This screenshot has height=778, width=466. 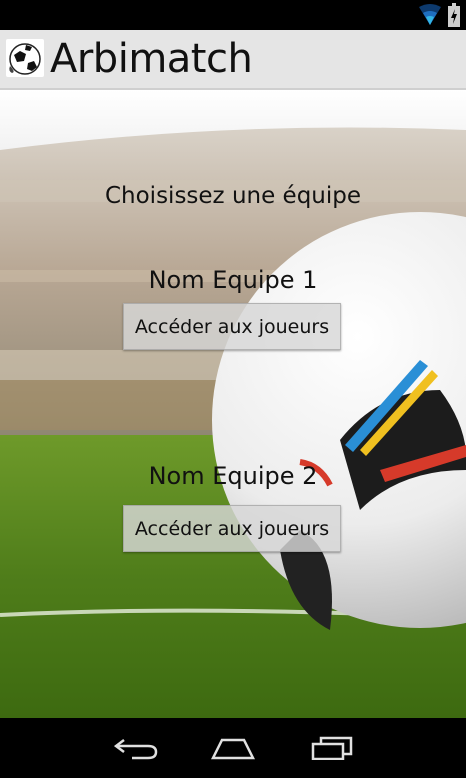 What do you see at coordinates (151, 59) in the screenshot?
I see `app-title: Arbimatch` at bounding box center [151, 59].